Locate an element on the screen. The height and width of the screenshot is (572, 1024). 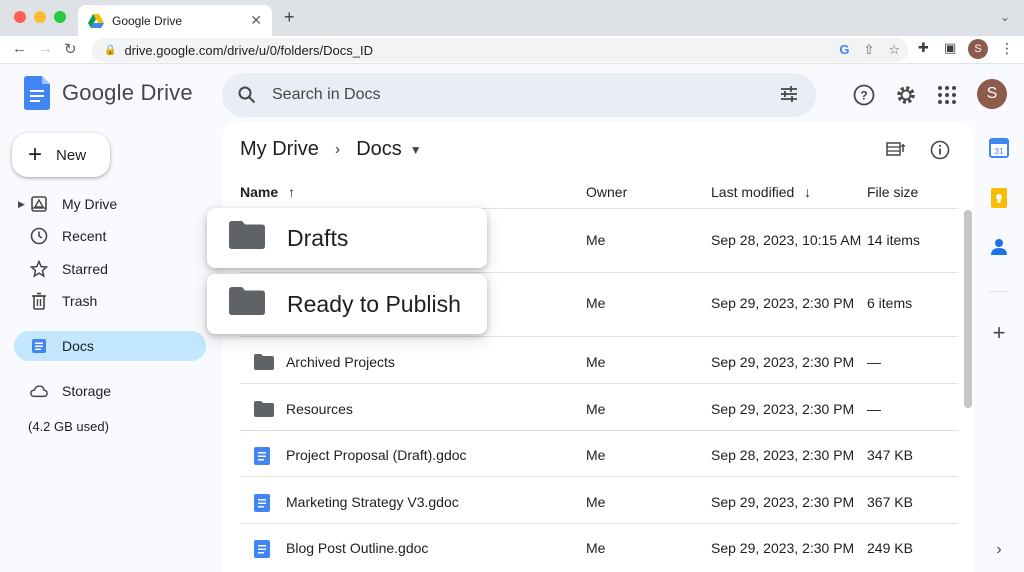
file-name: Resources is located at coordinates (319, 409).